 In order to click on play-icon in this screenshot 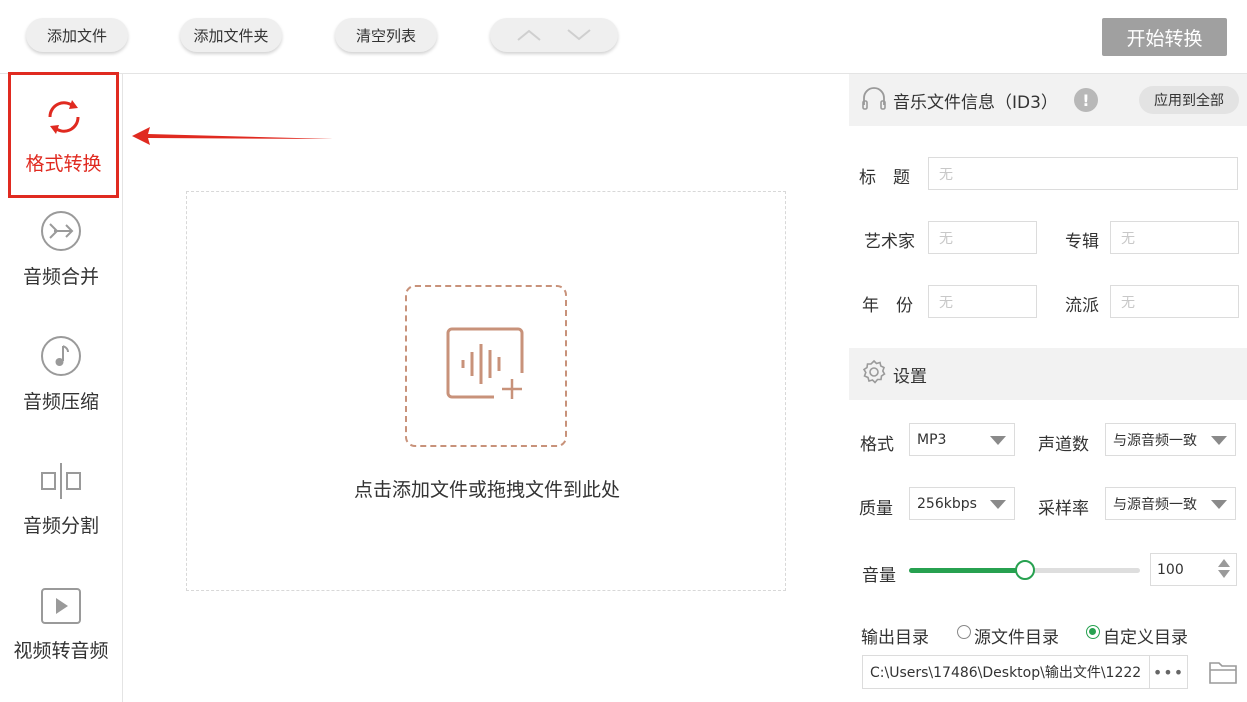, I will do `click(61, 606)`.